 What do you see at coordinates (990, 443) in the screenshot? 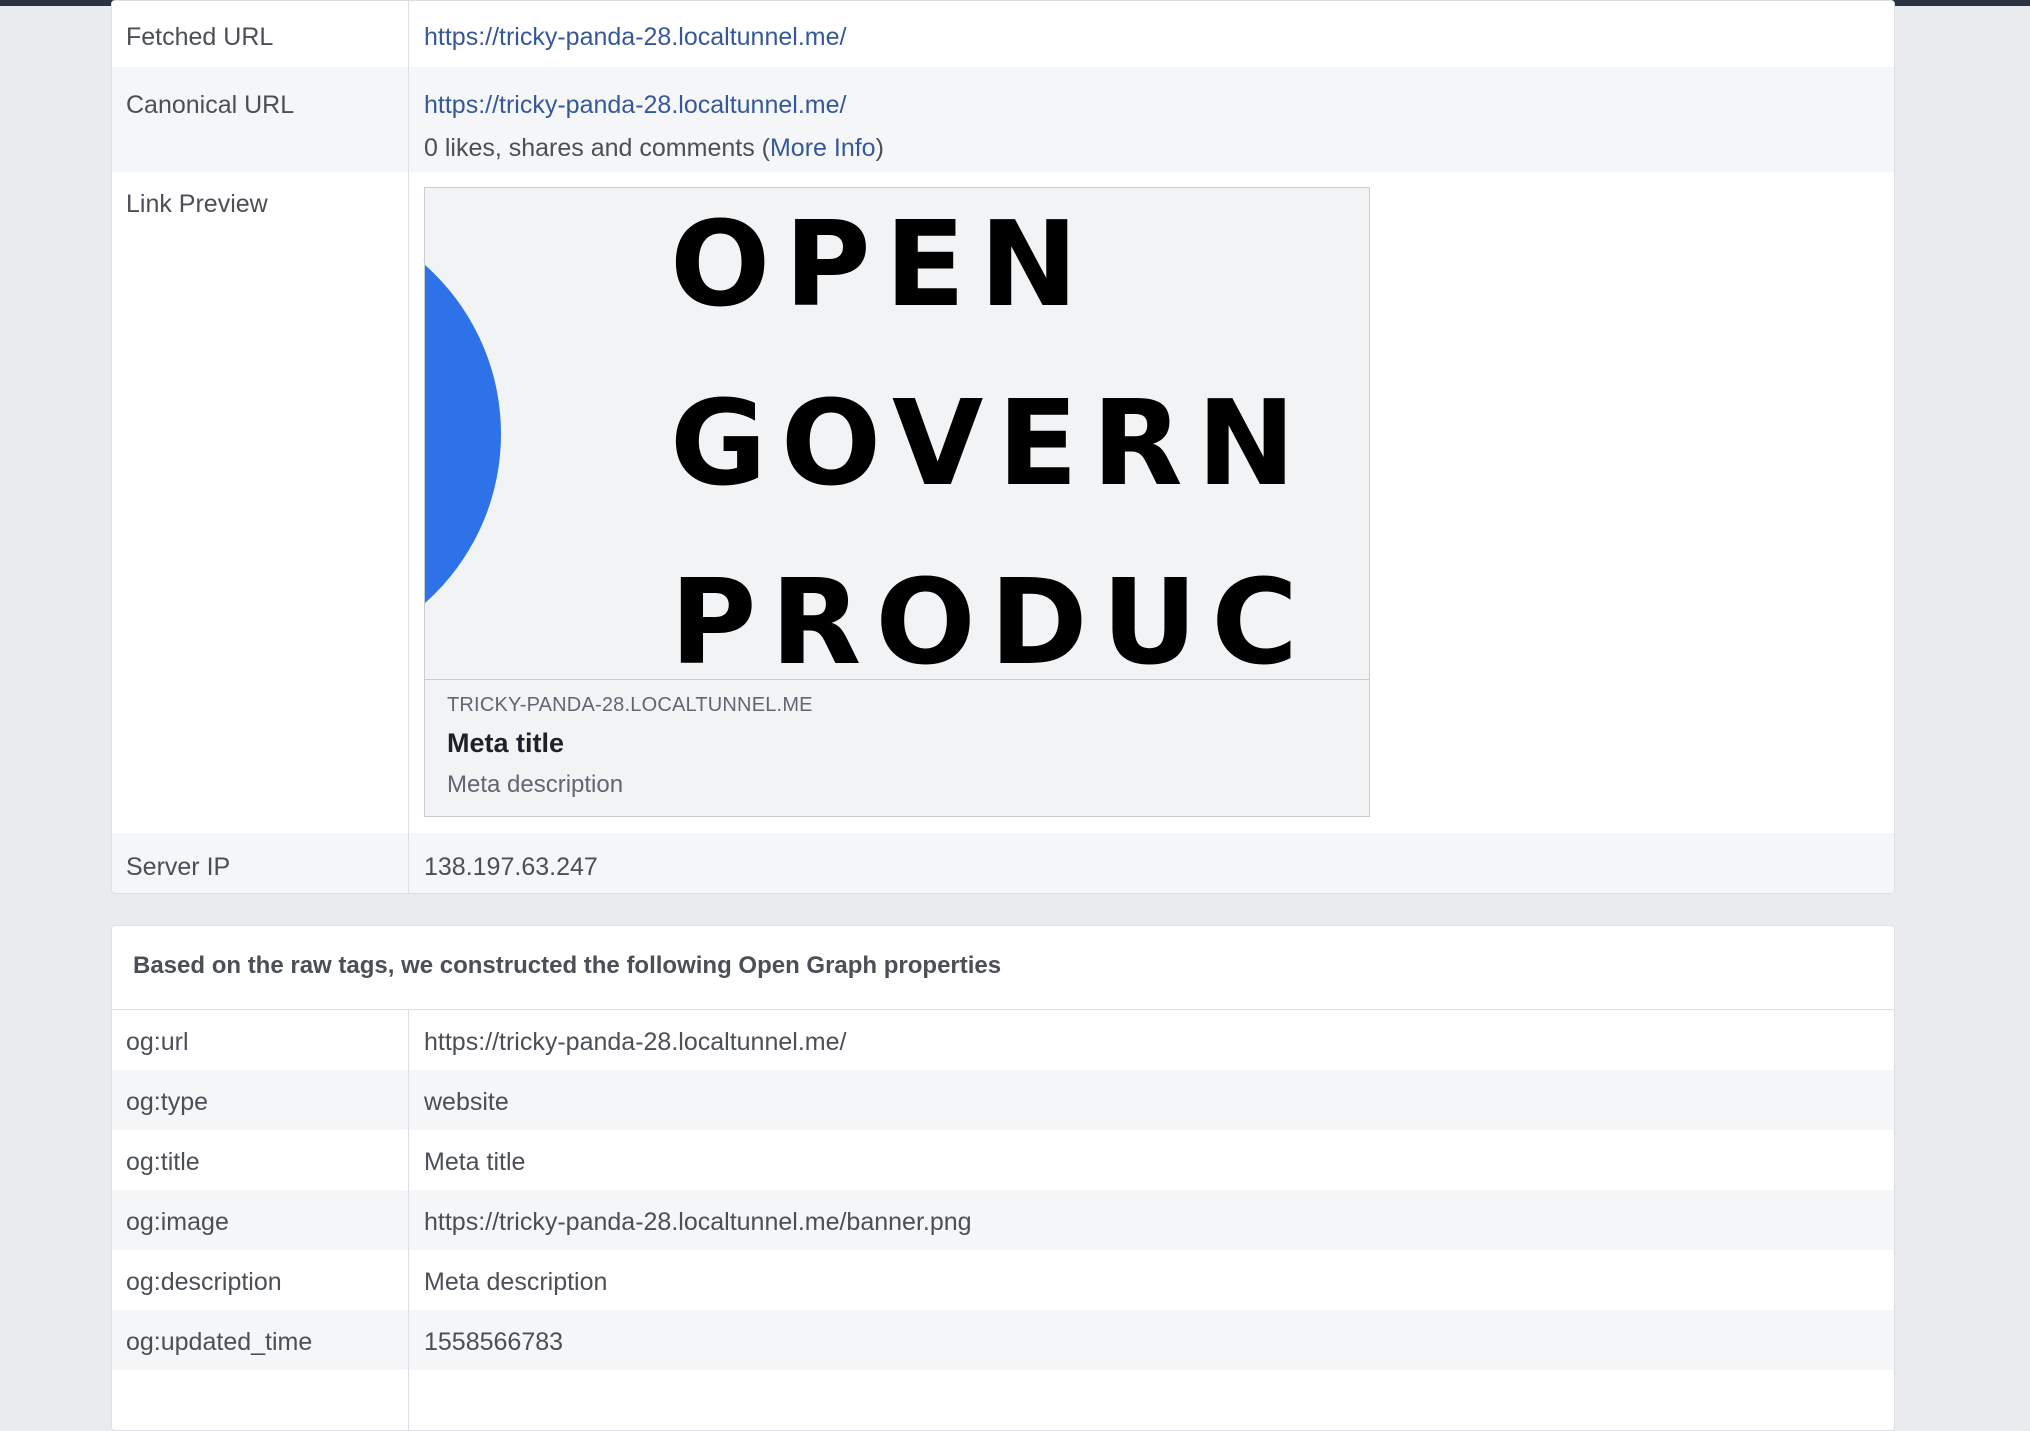
I see `banner-line-2: GOVERN` at bounding box center [990, 443].